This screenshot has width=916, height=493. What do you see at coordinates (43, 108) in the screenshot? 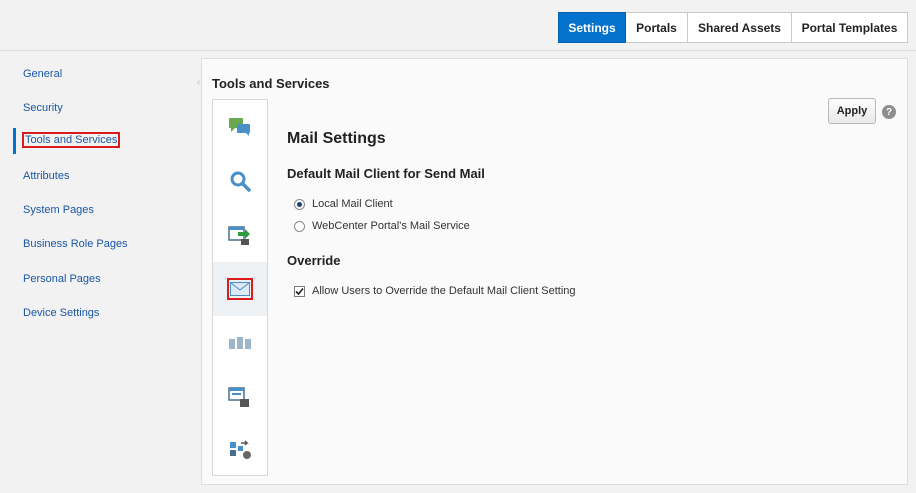
I see `sidebar-item-security: Security` at bounding box center [43, 108].